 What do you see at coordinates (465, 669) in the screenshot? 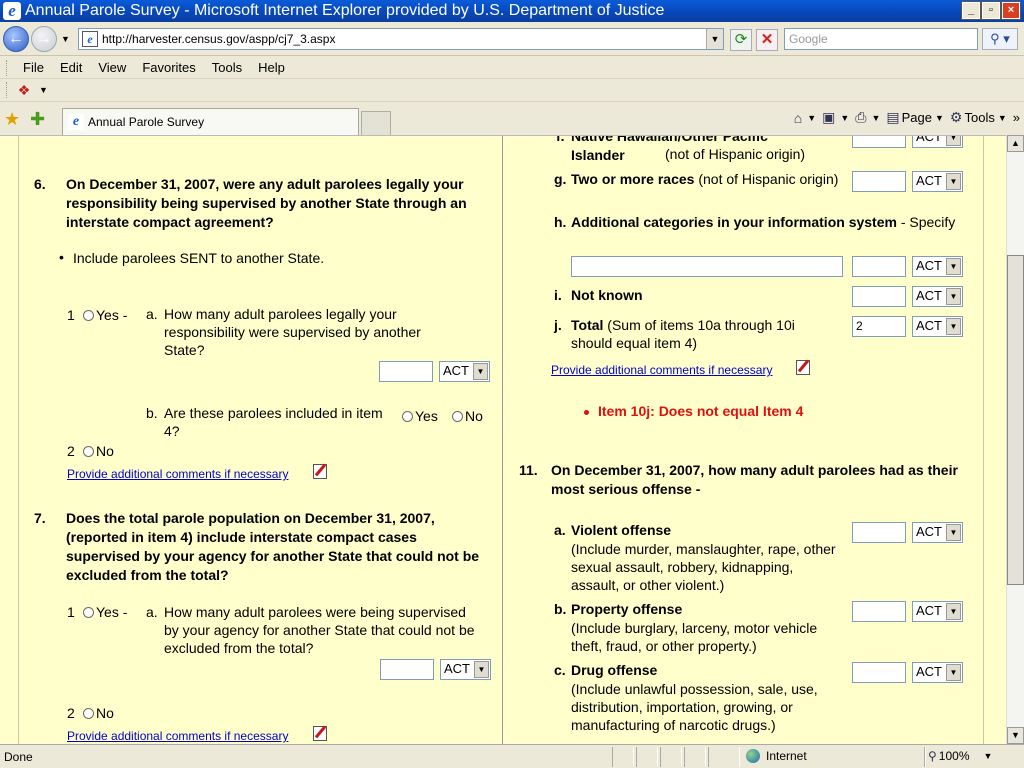
I see `q7a-act-select: ACT ▼` at bounding box center [465, 669].